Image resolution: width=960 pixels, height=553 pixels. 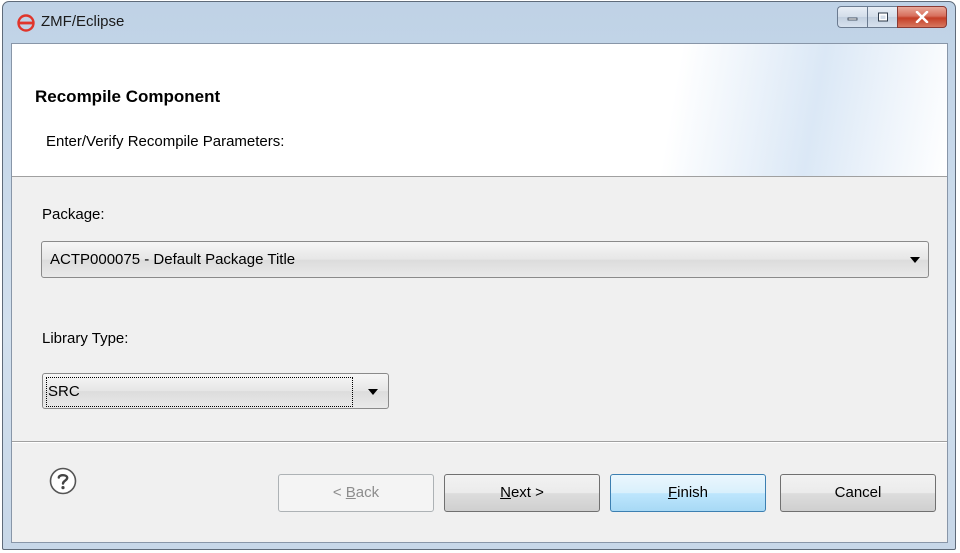 What do you see at coordinates (672, 492) in the screenshot?
I see `finish-mnemonic: F` at bounding box center [672, 492].